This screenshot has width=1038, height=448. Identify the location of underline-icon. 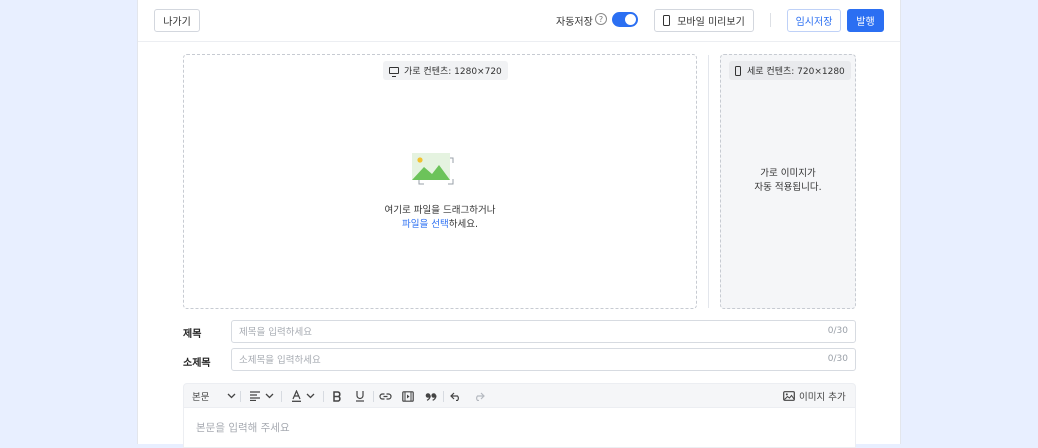
(360, 396).